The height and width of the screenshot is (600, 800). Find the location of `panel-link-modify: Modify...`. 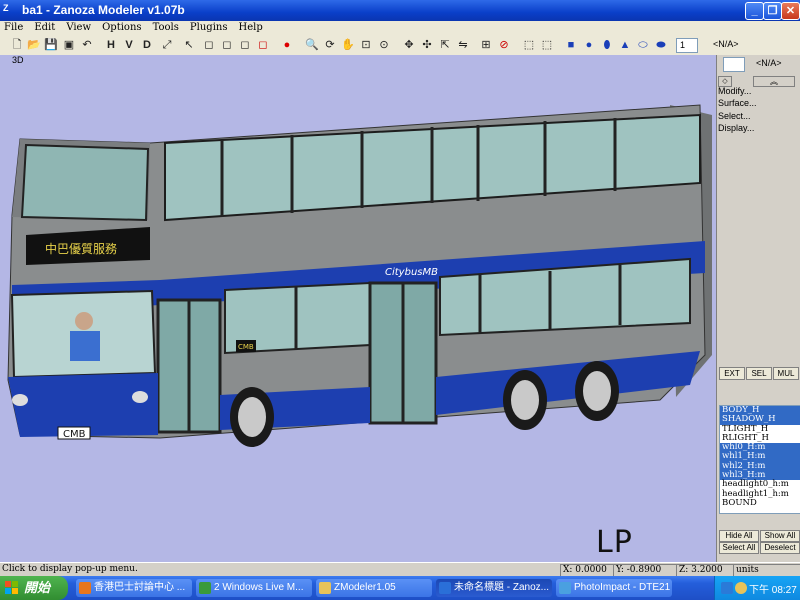

panel-link-modify: Modify... is located at coordinates (734, 91).